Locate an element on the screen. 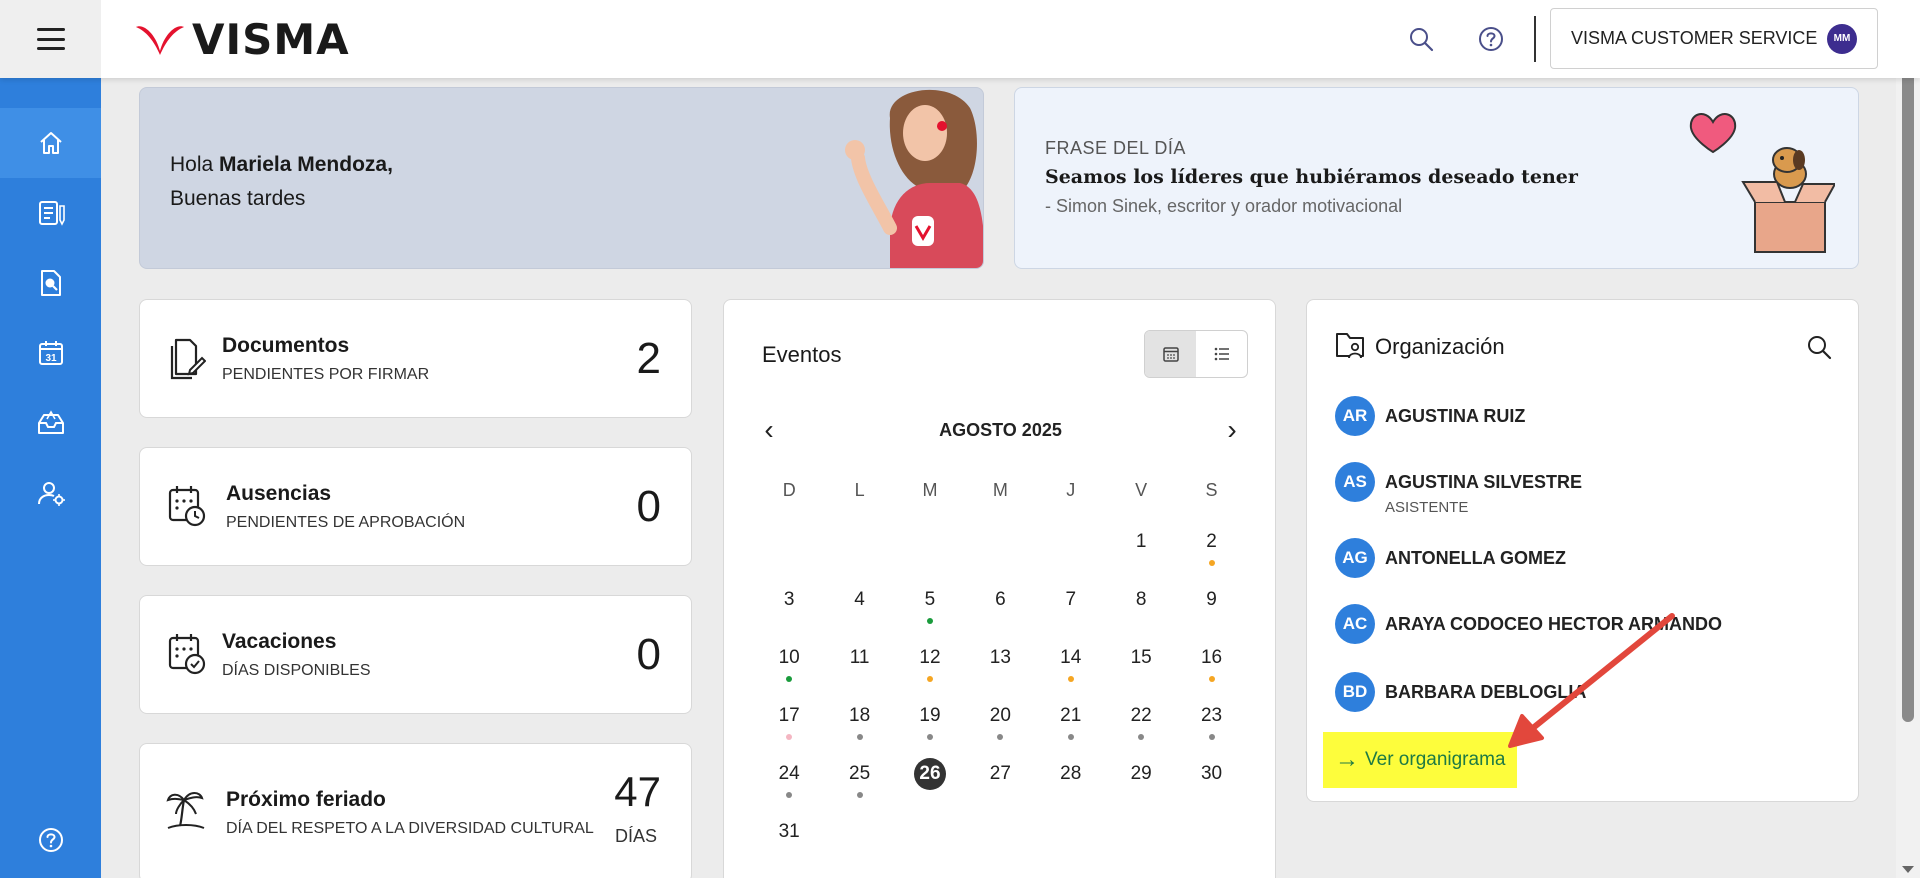  org-person: BD BARBARA DEBLOGLIA is located at coordinates (1460, 692).